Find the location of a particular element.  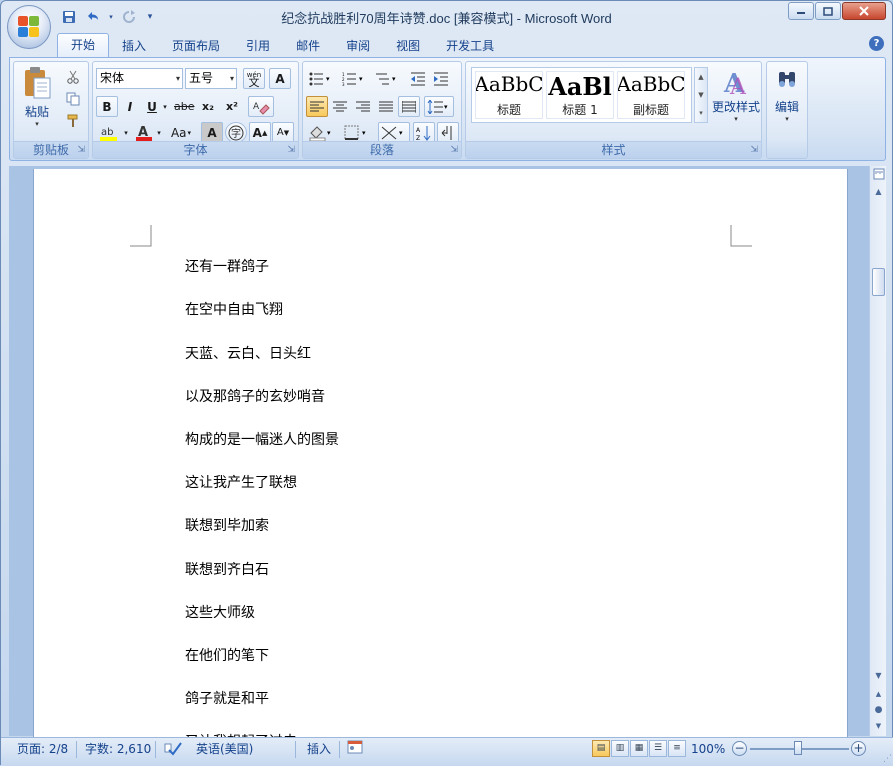

change-case-button: Aa ▾ is located at coordinates (181, 132).